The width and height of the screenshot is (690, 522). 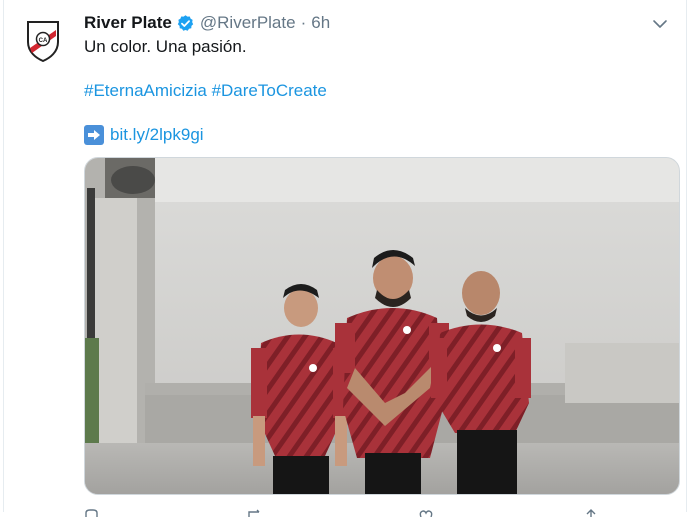 I want to click on like-icon, so click(x=426, y=511).